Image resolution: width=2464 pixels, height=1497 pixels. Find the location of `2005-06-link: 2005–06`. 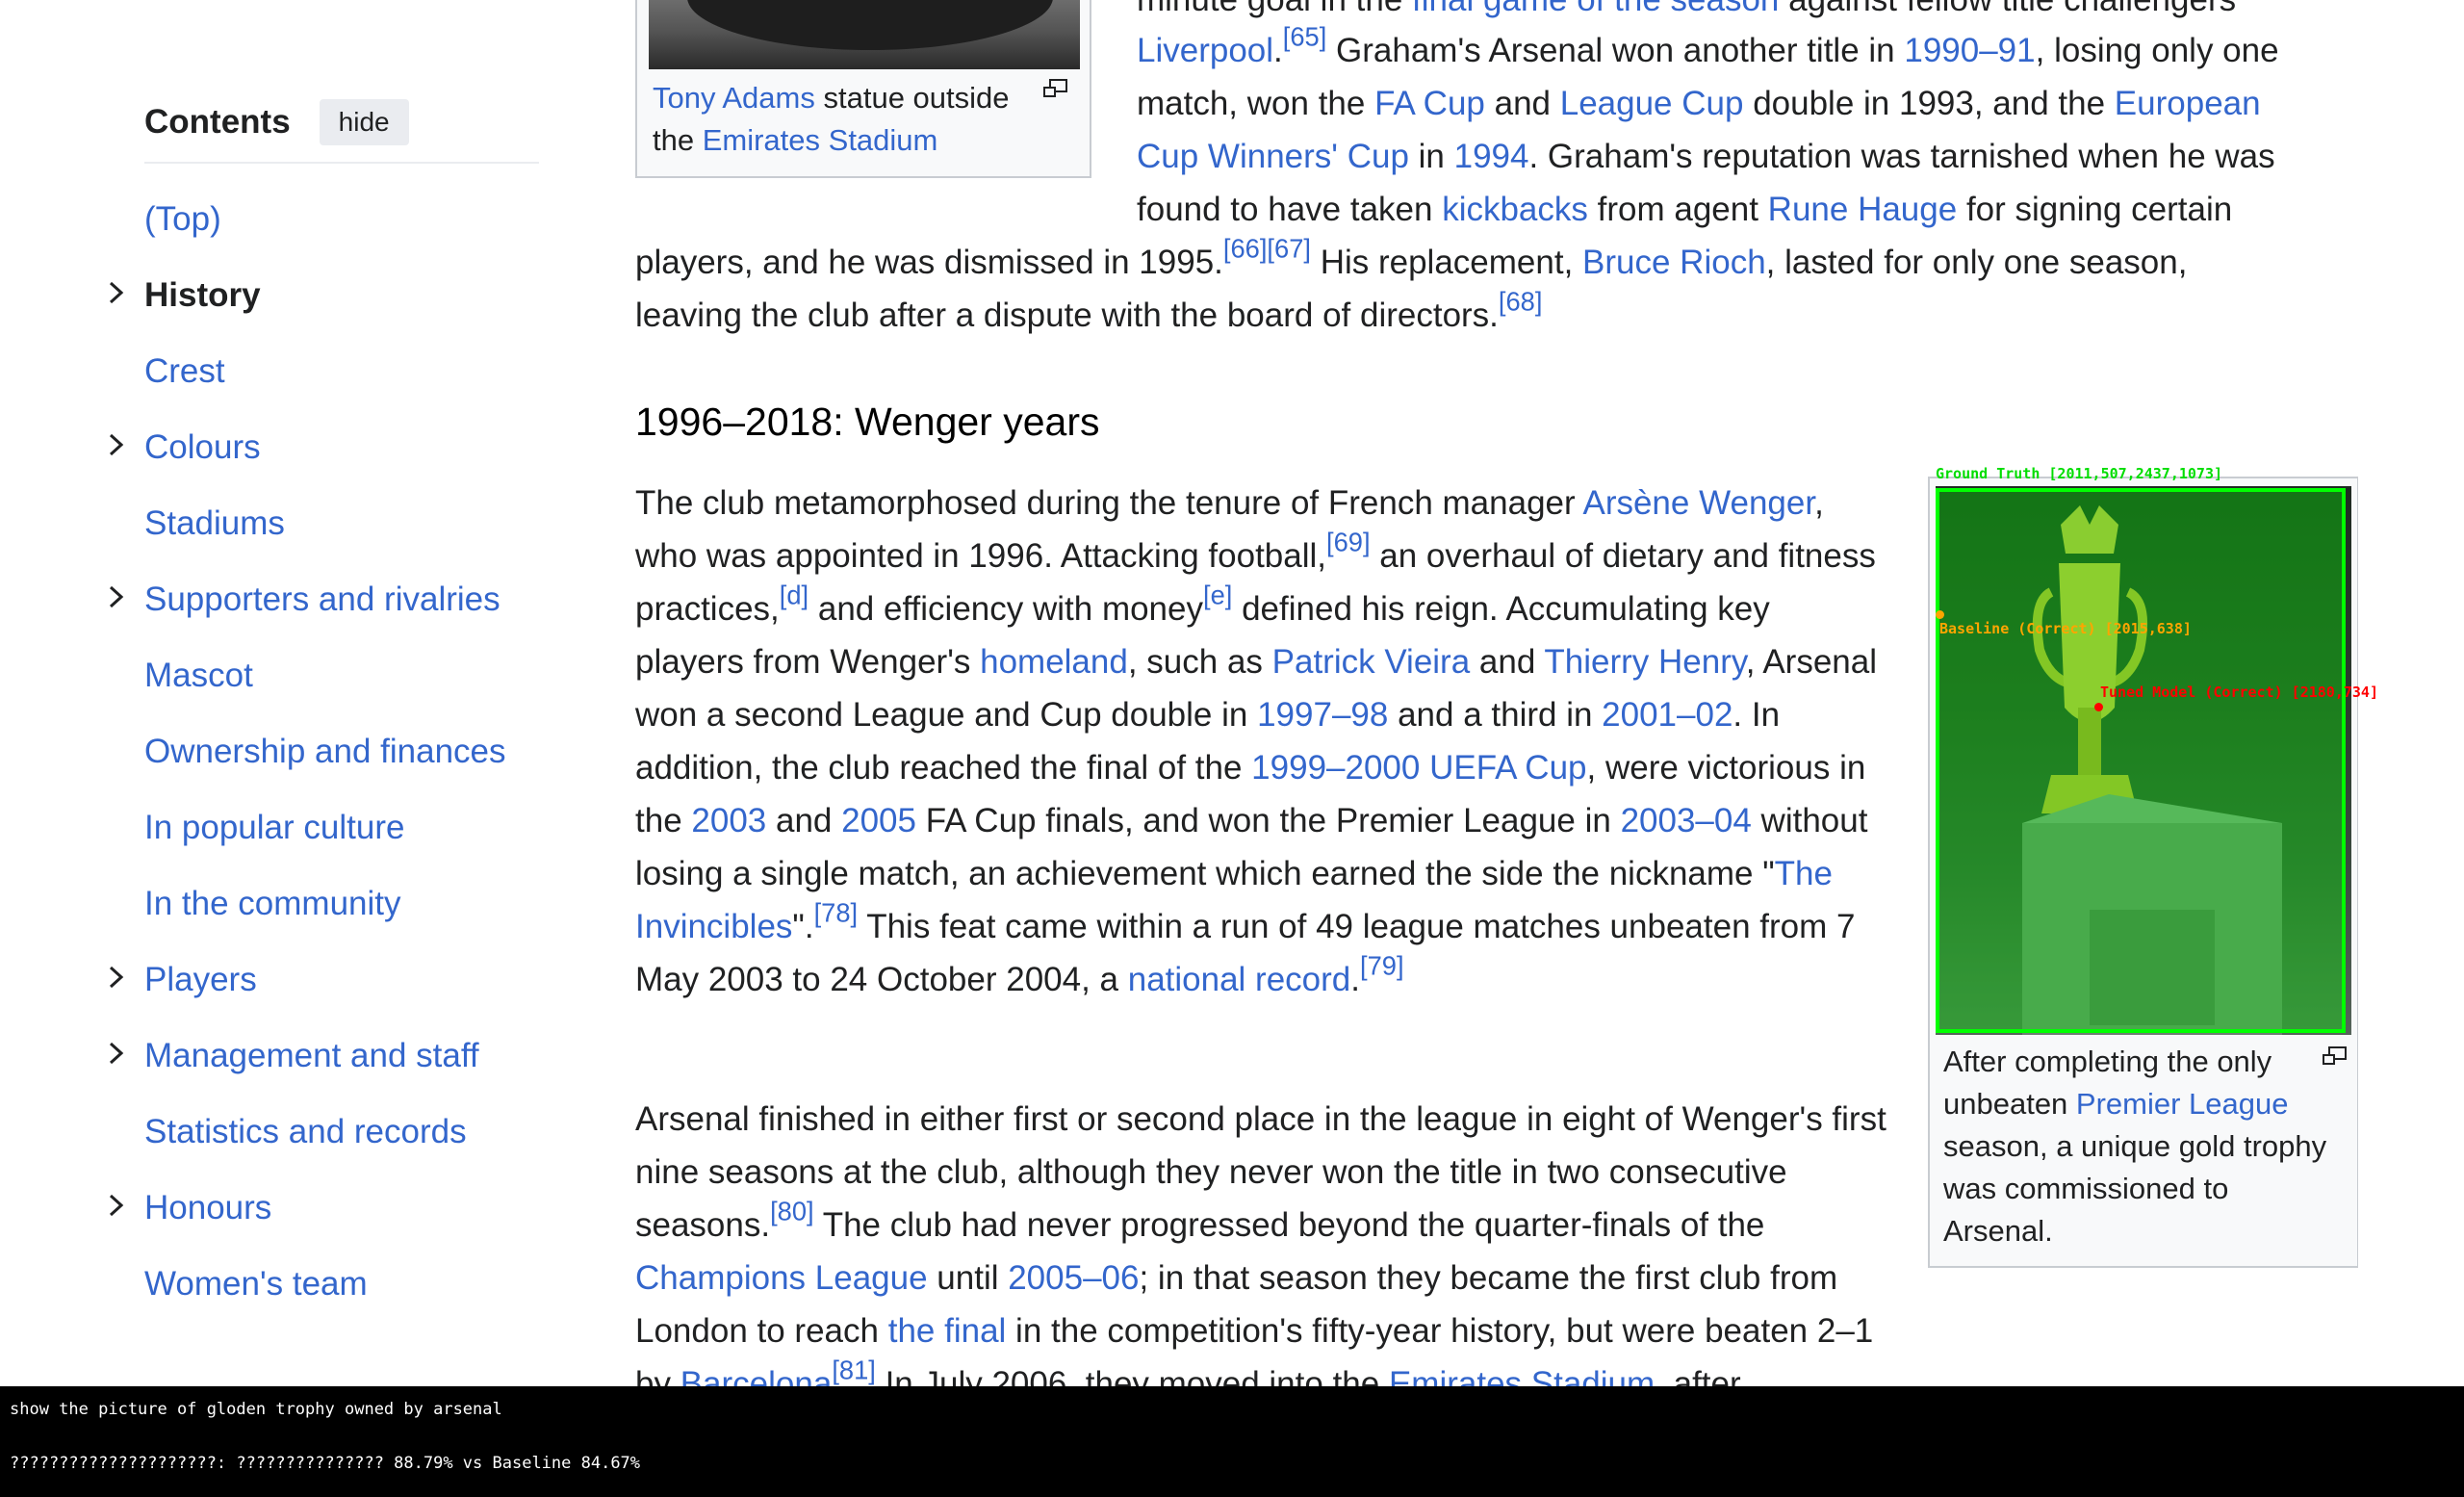

2005-06-link: 2005–06 is located at coordinates (1073, 1278).